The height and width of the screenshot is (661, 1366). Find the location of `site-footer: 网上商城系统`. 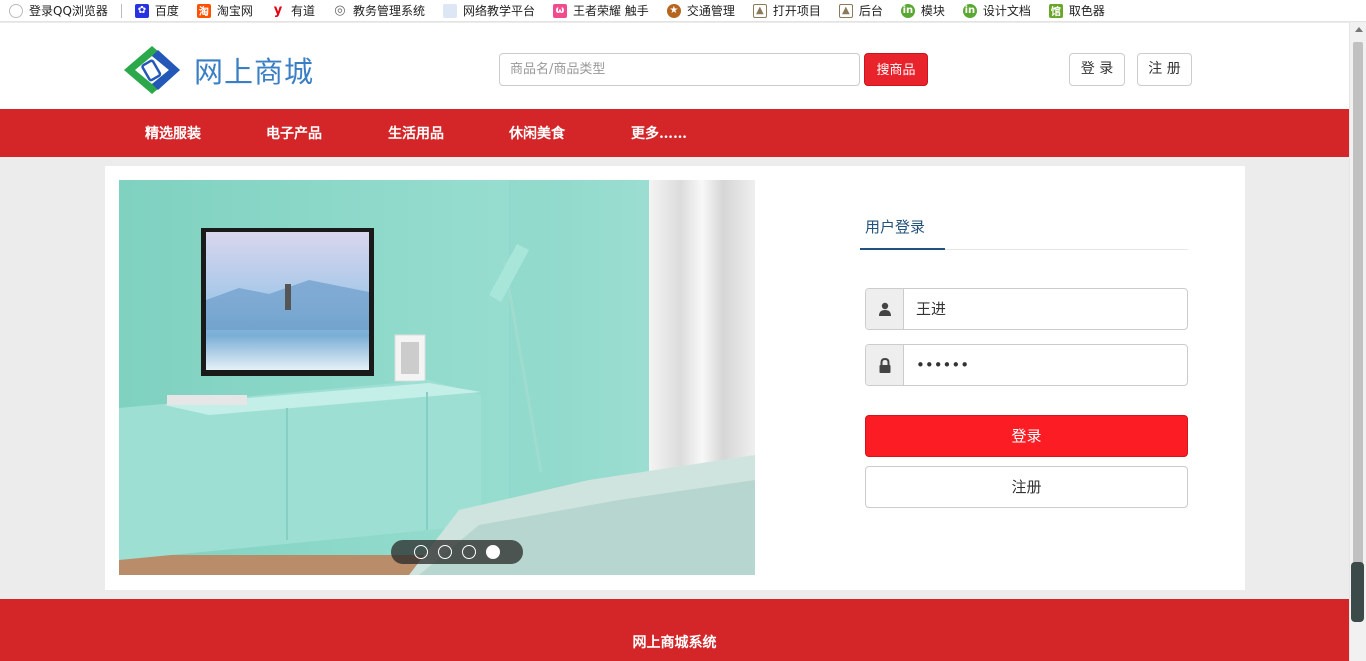

site-footer: 网上商城系统 is located at coordinates (674, 630).